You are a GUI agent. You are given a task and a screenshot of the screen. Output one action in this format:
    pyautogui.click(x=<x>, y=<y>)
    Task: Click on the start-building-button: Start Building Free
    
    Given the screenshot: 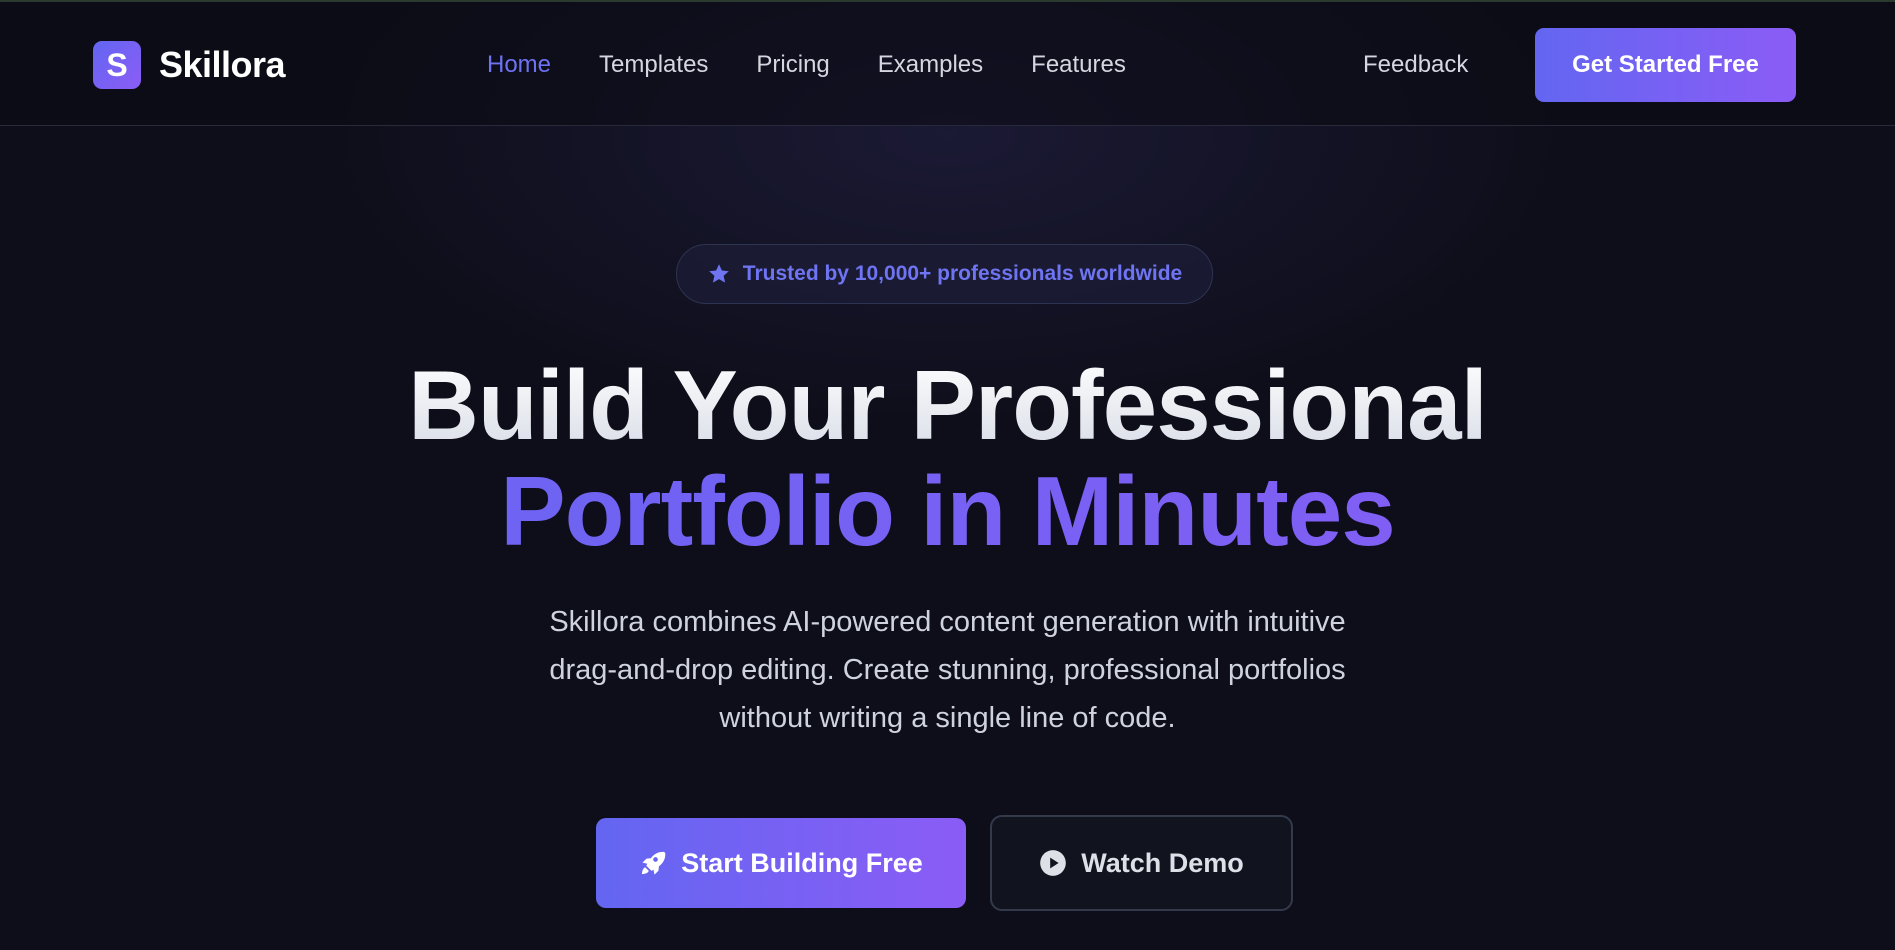 What is the action you would take?
    pyautogui.click(x=781, y=863)
    